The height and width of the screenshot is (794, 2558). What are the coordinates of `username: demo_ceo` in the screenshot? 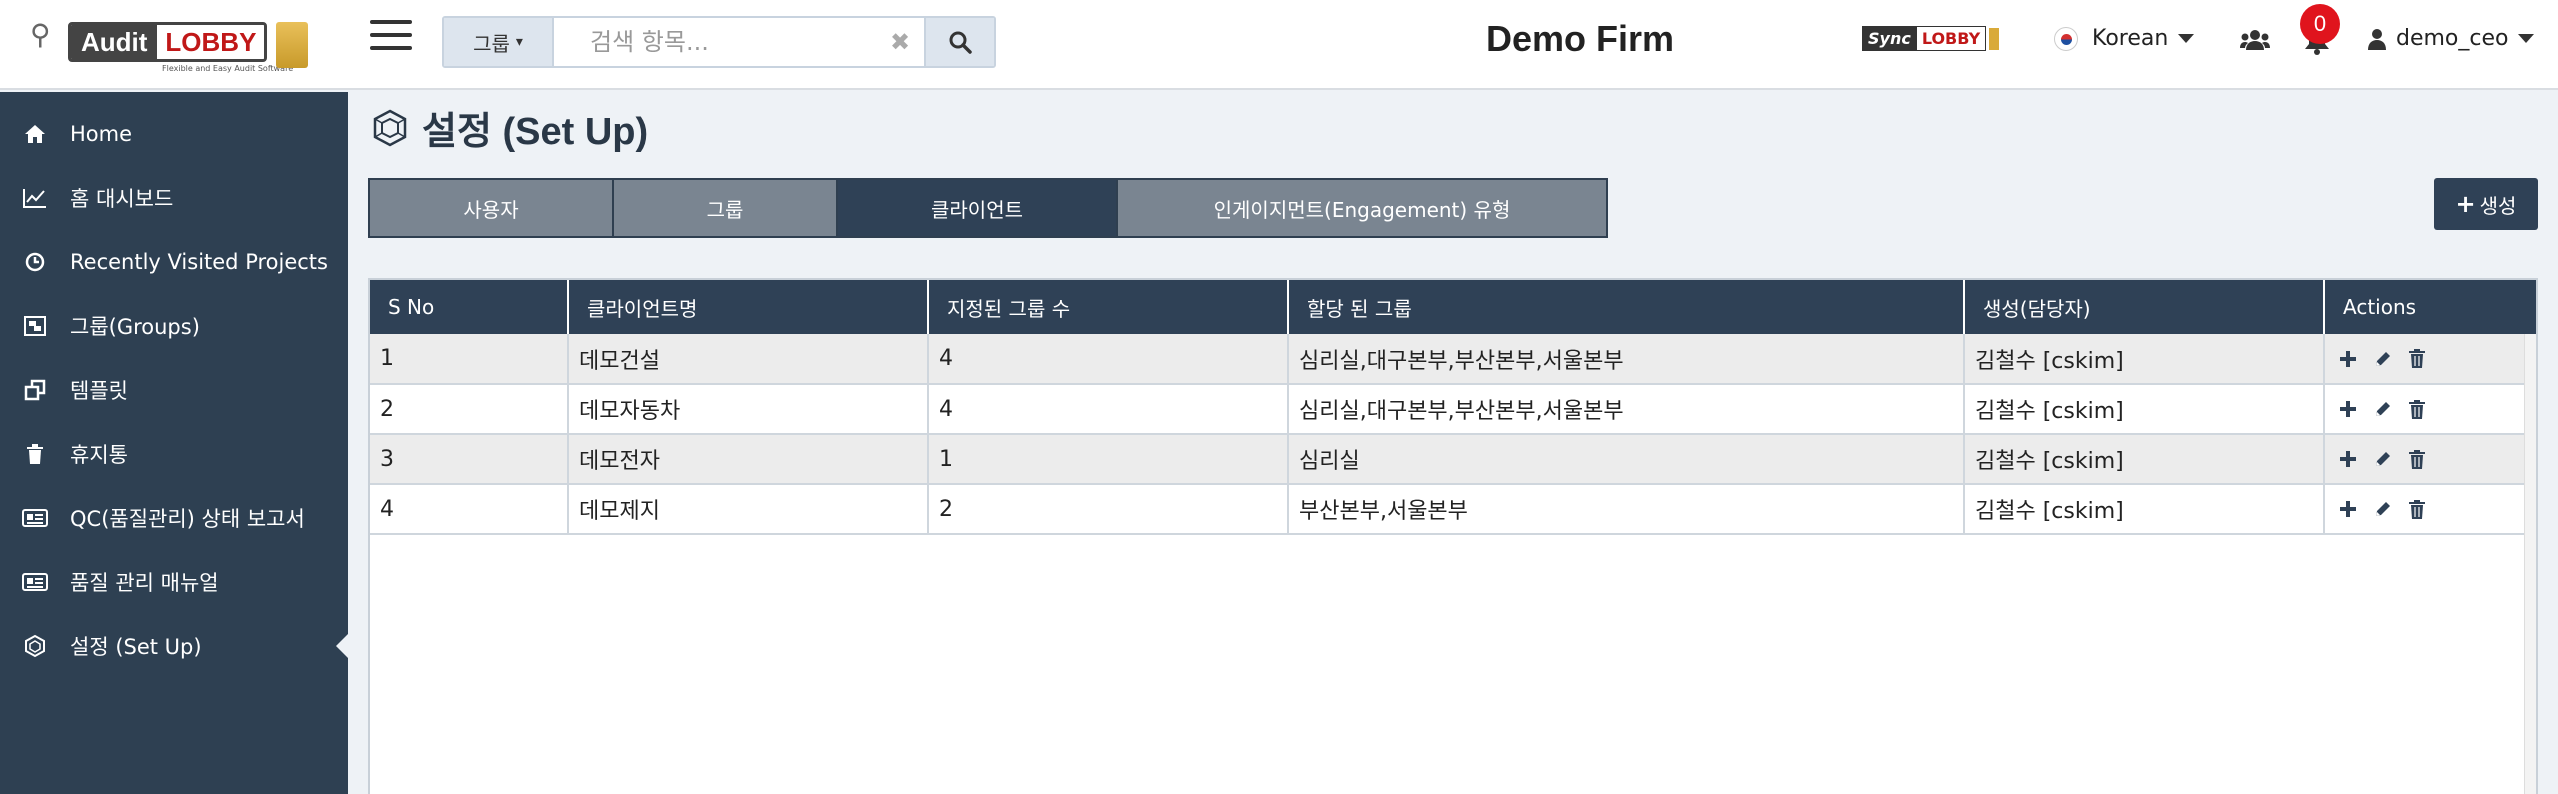 It's located at (2452, 38).